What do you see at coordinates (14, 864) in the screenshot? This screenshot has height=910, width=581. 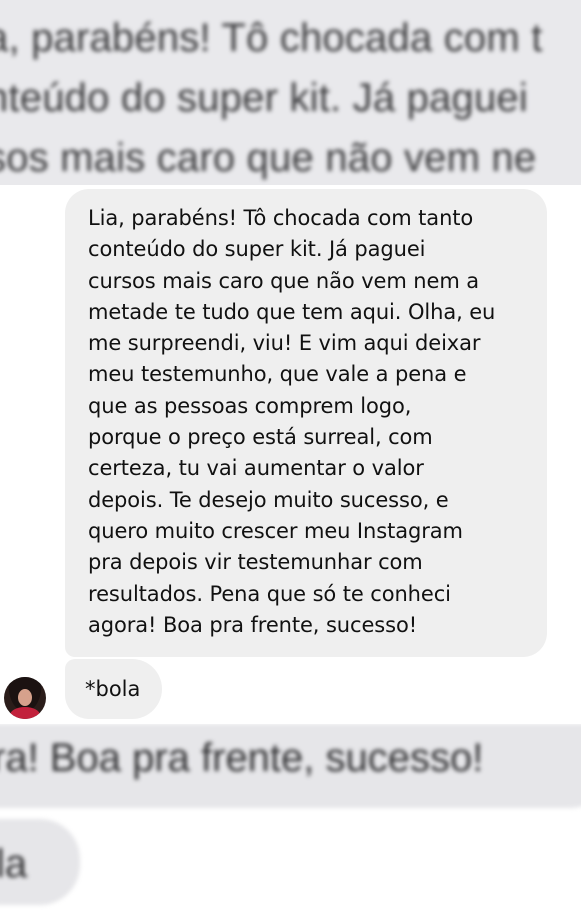 I see `blurred-bottom-text-2: la` at bounding box center [14, 864].